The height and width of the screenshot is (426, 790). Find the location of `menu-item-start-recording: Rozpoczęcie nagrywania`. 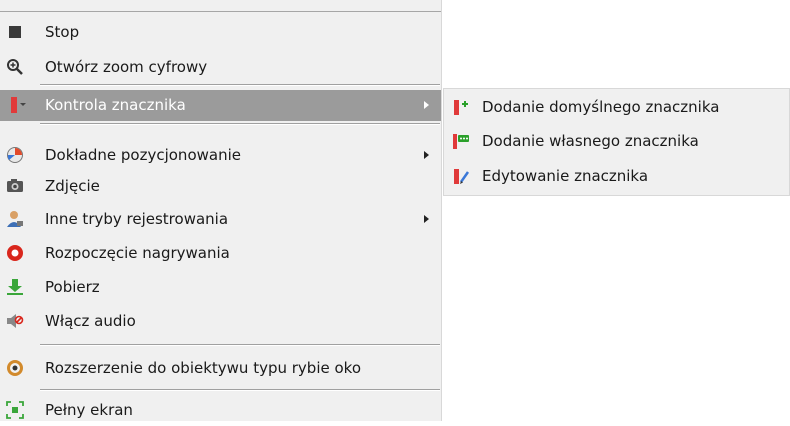

menu-item-start-recording: Rozpoczęcie nagrywania is located at coordinates (220, 253).